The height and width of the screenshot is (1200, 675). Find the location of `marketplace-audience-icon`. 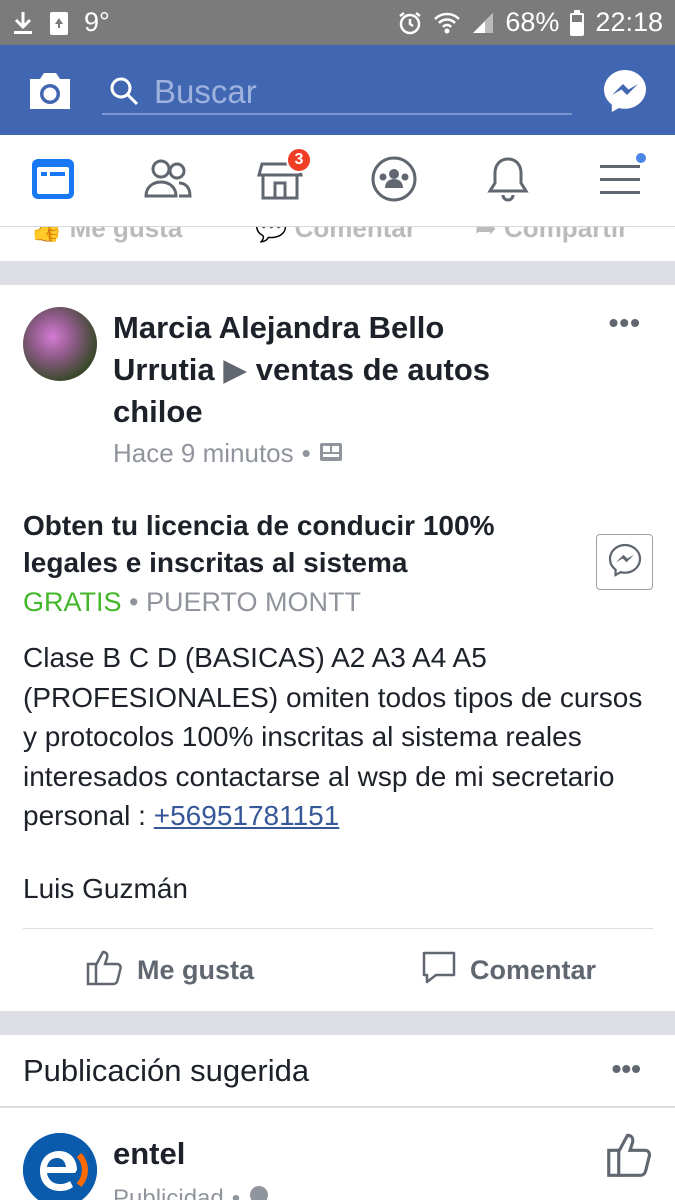

marketplace-audience-icon is located at coordinates (331, 453).